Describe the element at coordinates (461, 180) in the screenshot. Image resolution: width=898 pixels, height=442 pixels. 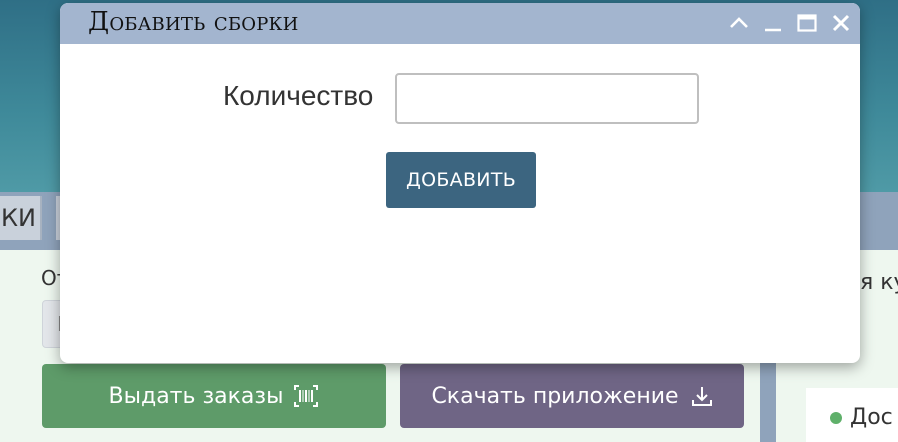
I see `add-button: ДОБАВИТЬ` at that location.